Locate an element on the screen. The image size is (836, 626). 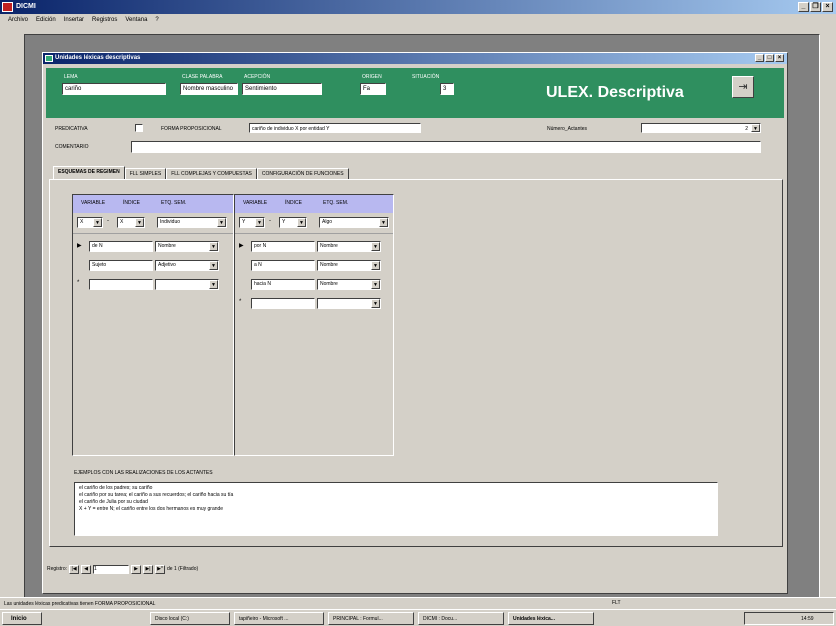
menu-ventana: Ventana is located at coordinates (136, 22).